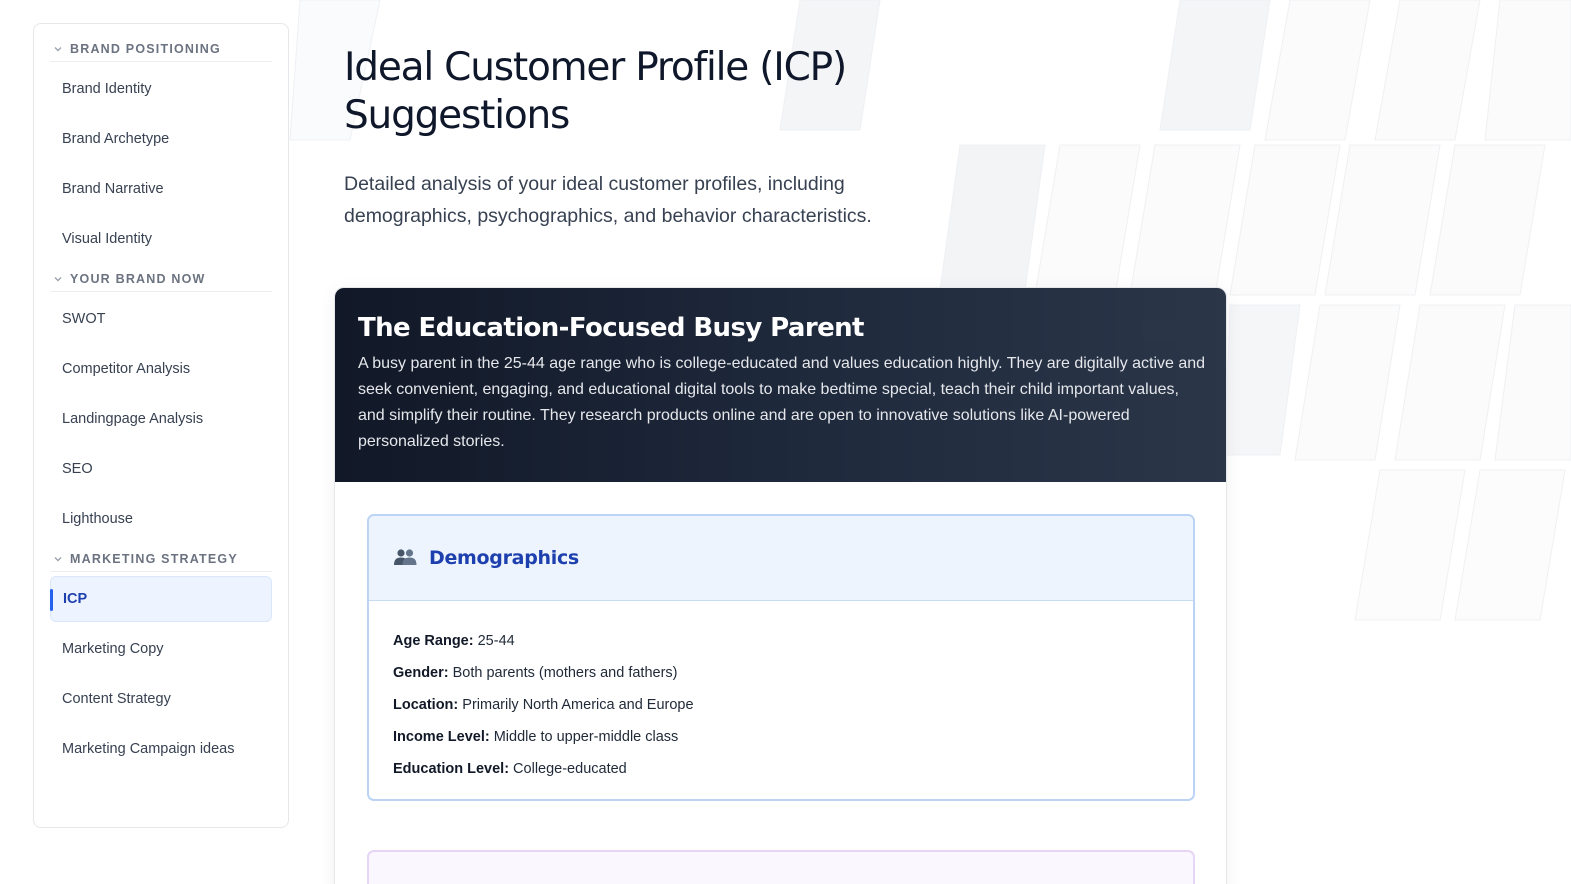 The image size is (1571, 884). Describe the element at coordinates (426, 705) in the screenshot. I see `row-label: Location:` at that location.